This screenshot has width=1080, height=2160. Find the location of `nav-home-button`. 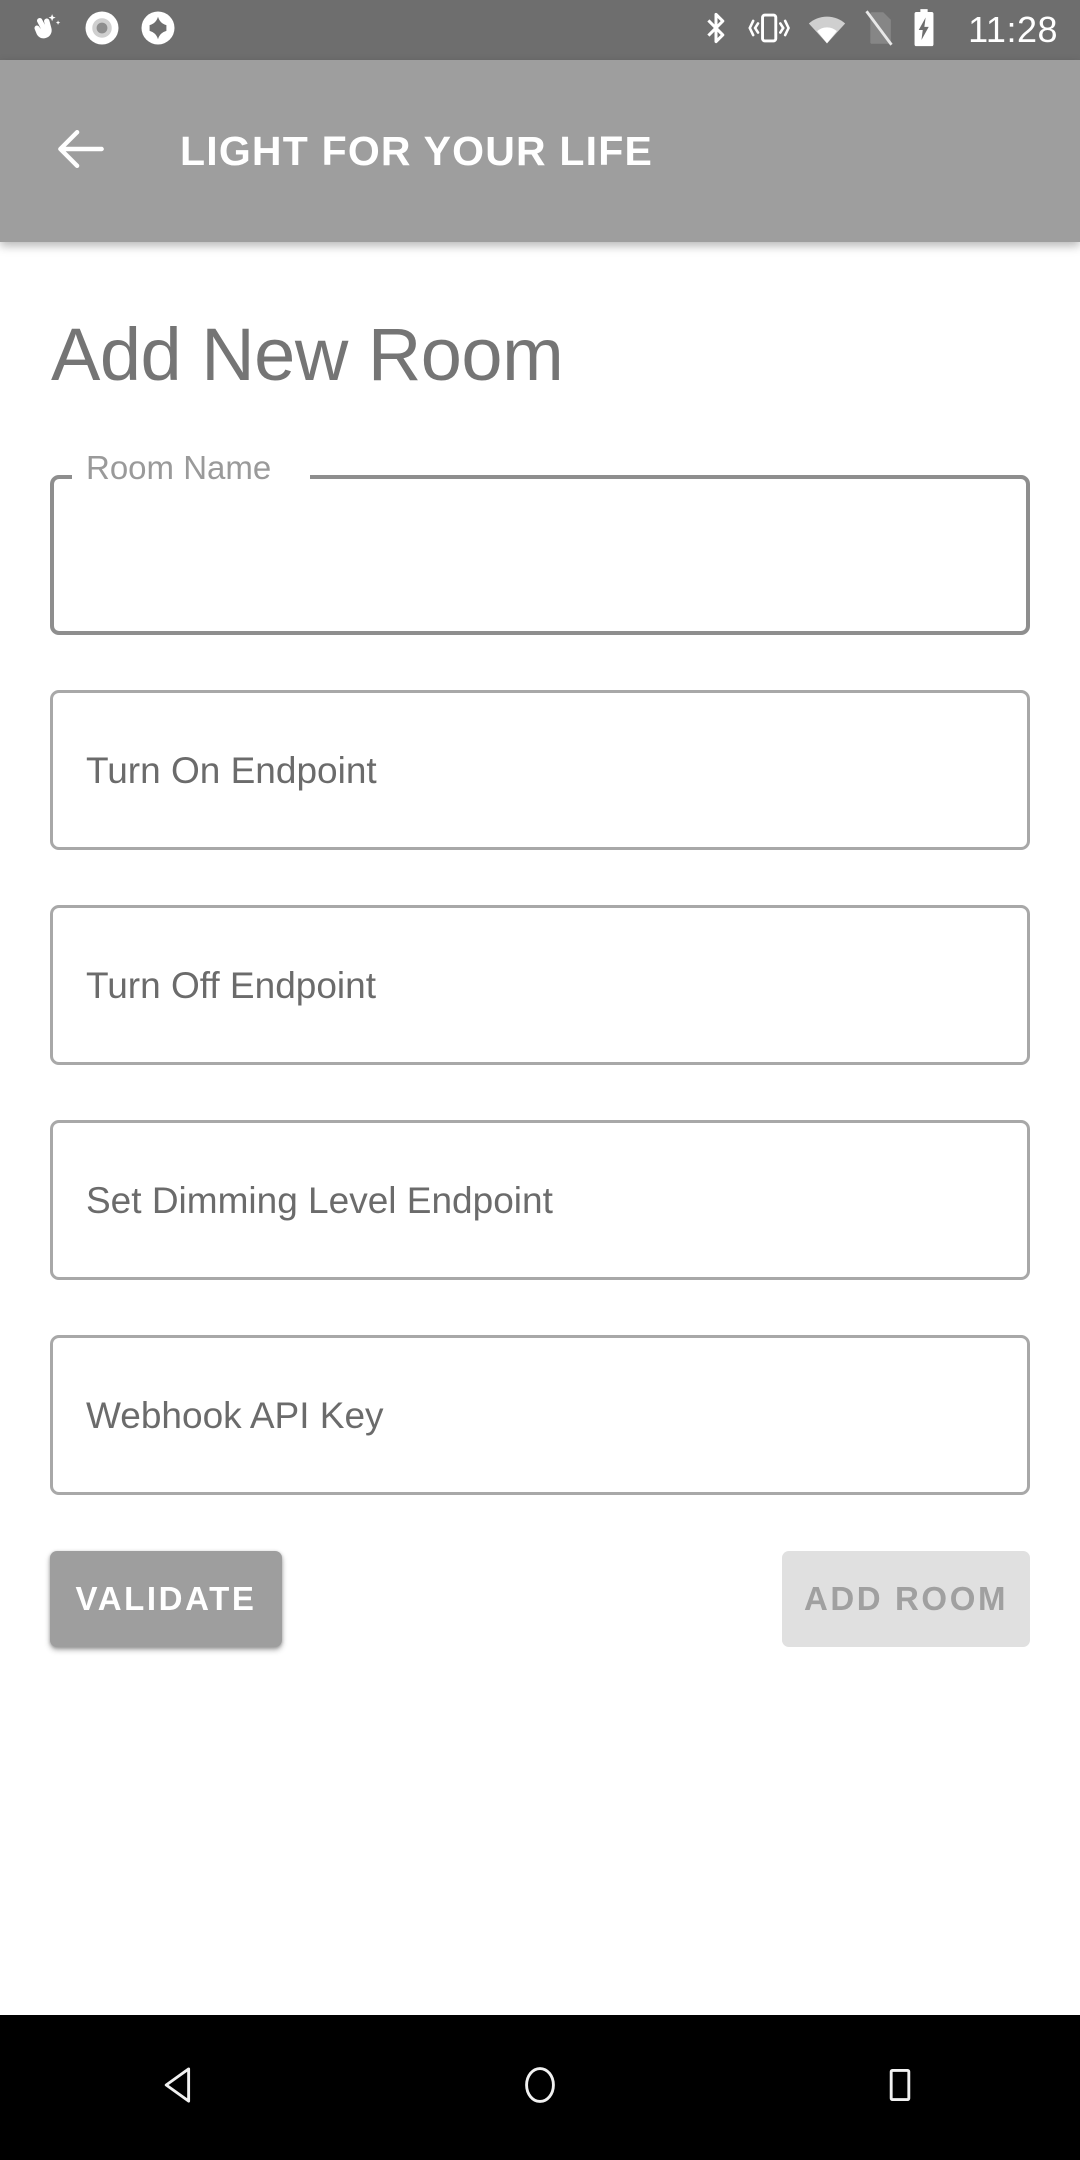

nav-home-button is located at coordinates (540, 2087).